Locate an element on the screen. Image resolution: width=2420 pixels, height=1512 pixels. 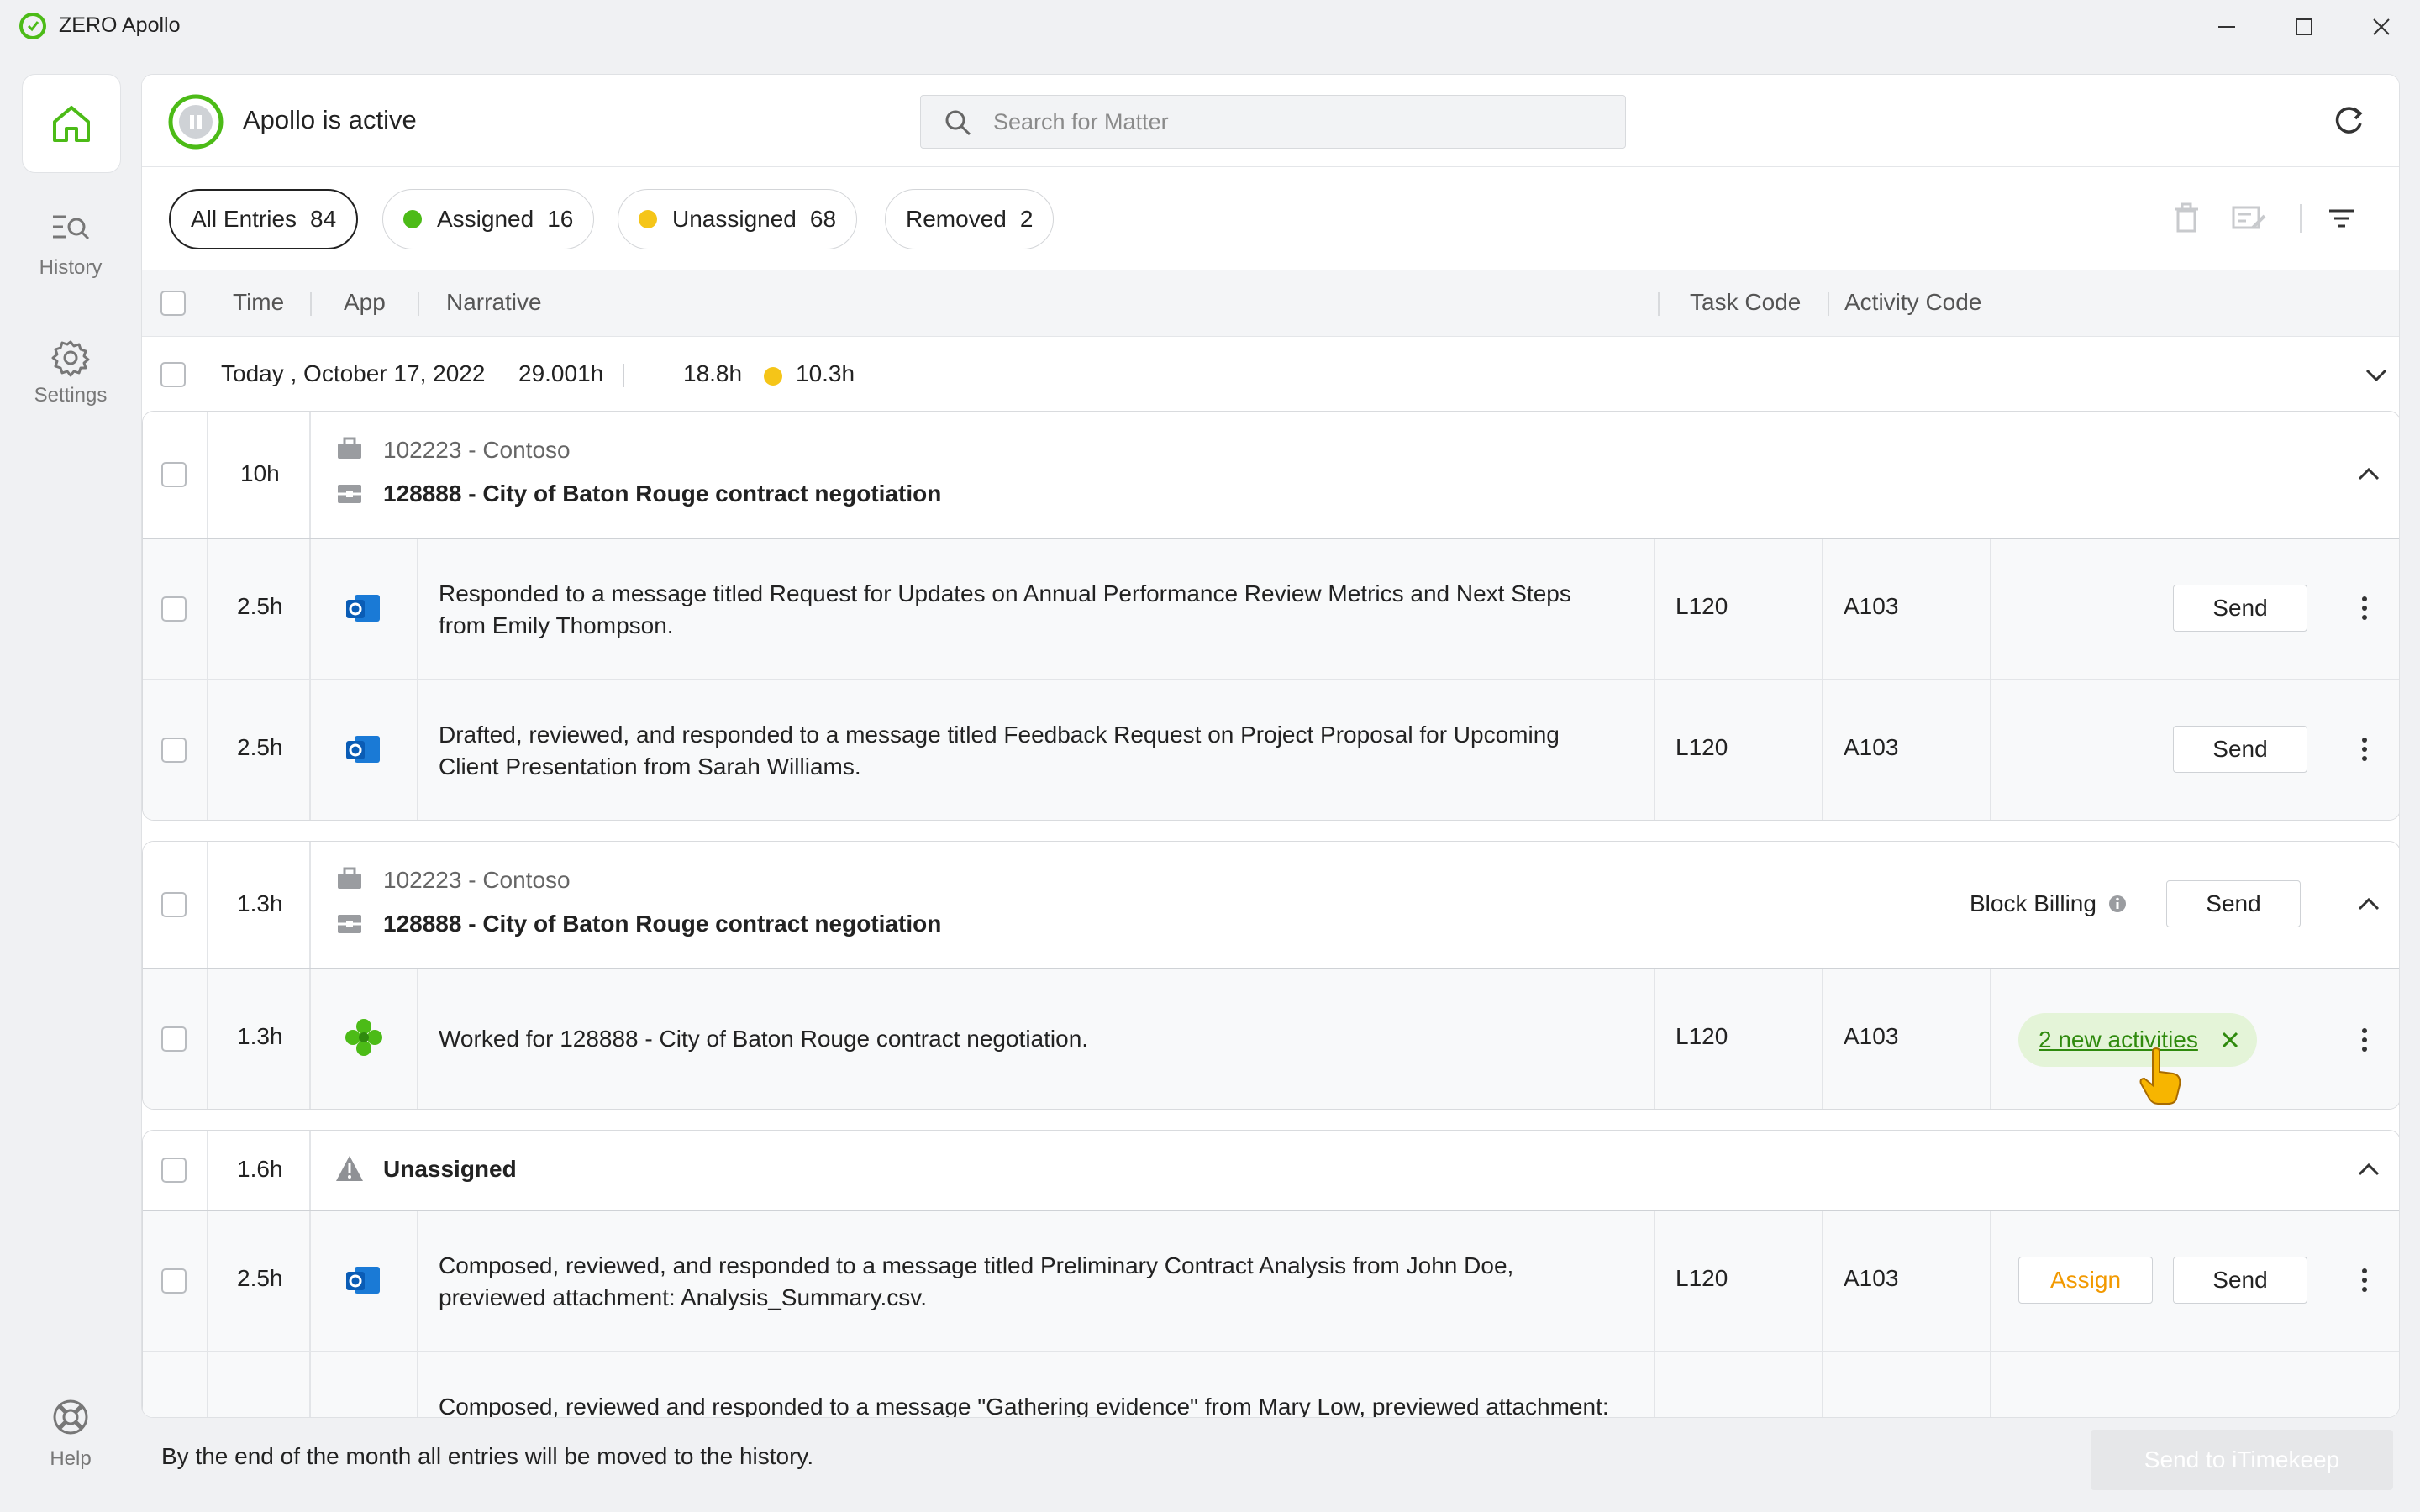
page-title: Apollo is active is located at coordinates (330, 119).